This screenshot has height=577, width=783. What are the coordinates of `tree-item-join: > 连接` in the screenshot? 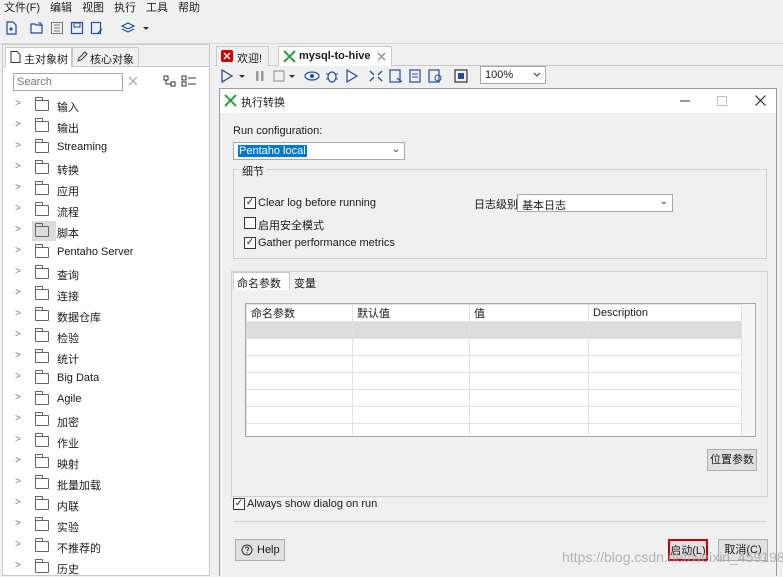 It's located at (106, 294).